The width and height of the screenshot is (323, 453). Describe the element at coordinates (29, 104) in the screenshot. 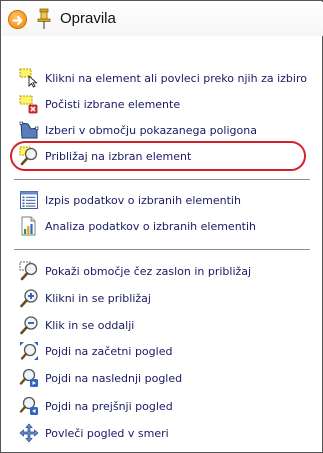

I see `clear-selection-icon` at that location.